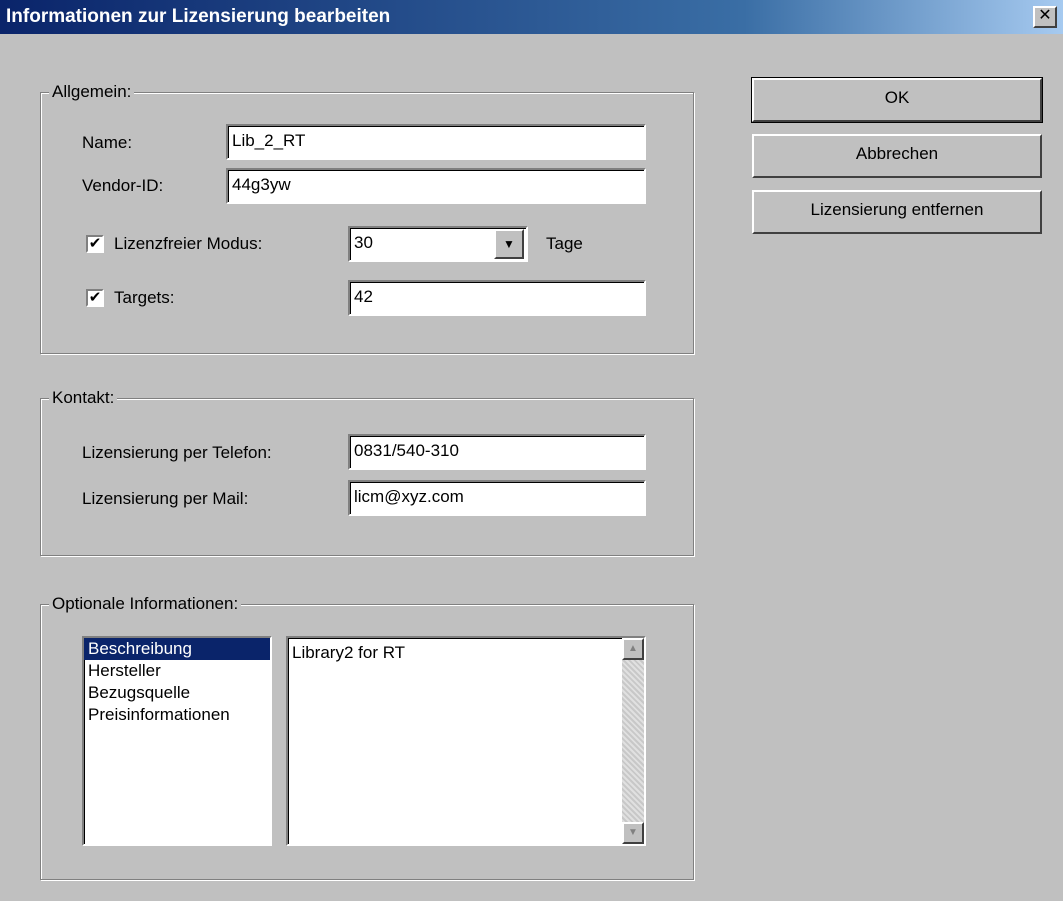 This screenshot has height=901, width=1063. What do you see at coordinates (83, 398) in the screenshot?
I see `contact-legend: Kontakt:` at bounding box center [83, 398].